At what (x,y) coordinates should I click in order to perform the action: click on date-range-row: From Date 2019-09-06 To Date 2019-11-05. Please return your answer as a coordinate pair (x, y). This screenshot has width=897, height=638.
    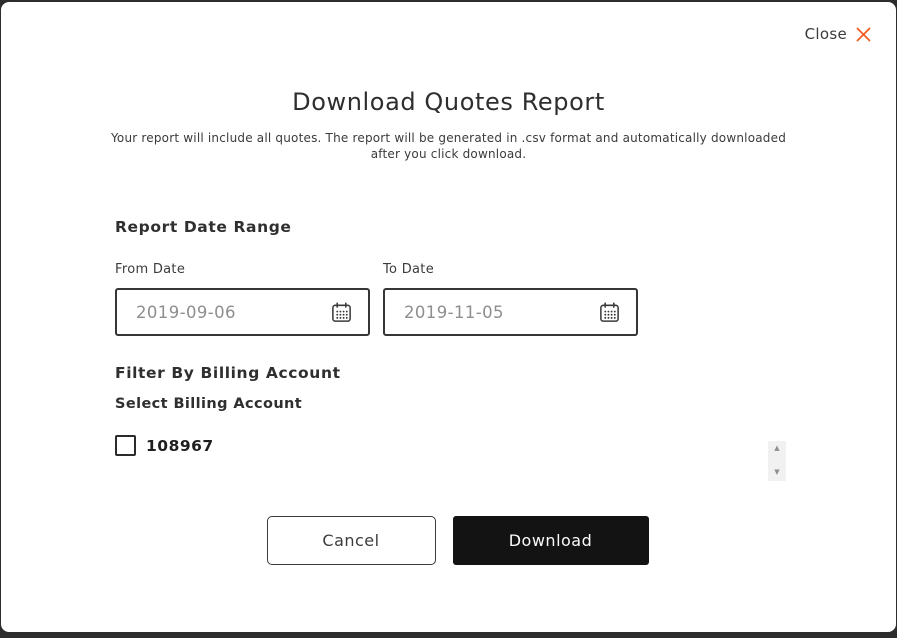
    Looking at the image, I should click on (448, 299).